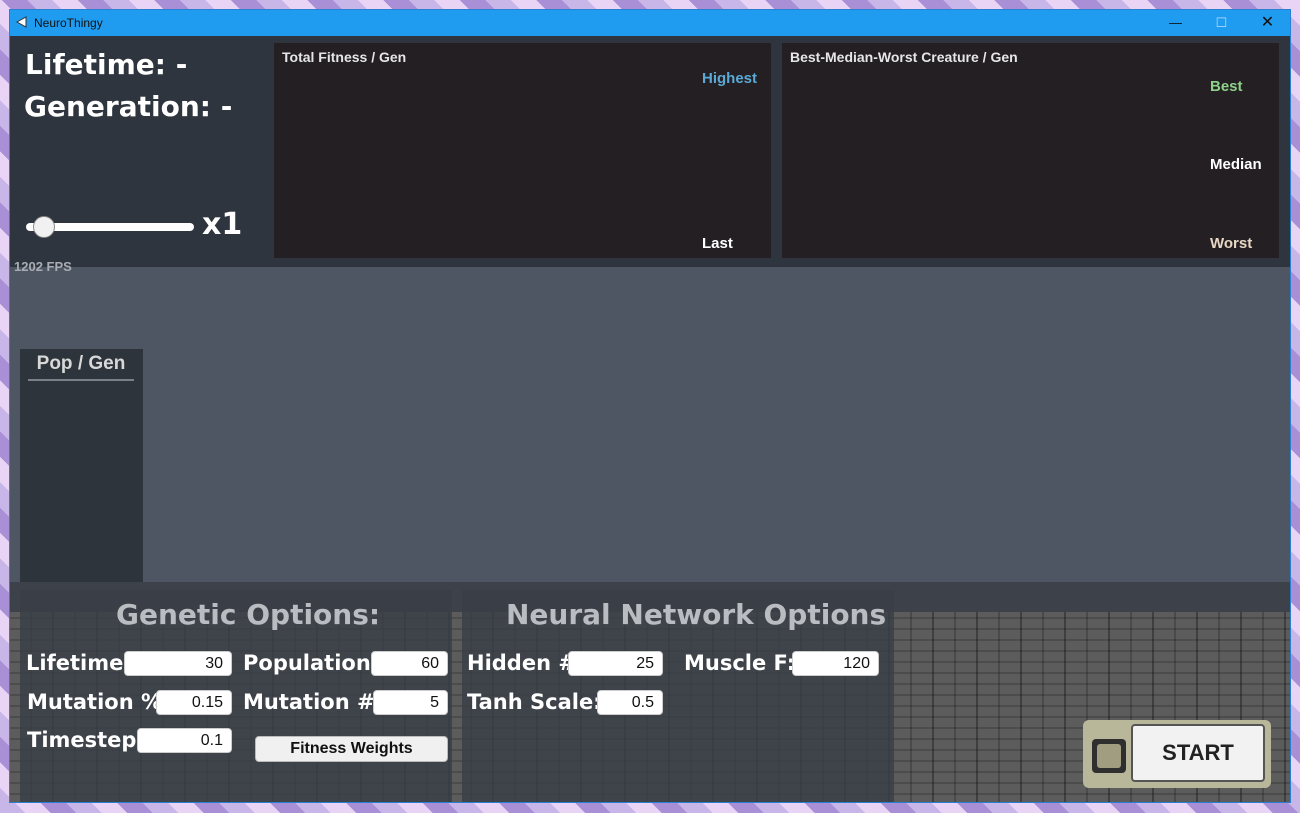 This screenshot has width=1300, height=813. What do you see at coordinates (1221, 23) in the screenshot?
I see `maximize-button: ☐` at bounding box center [1221, 23].